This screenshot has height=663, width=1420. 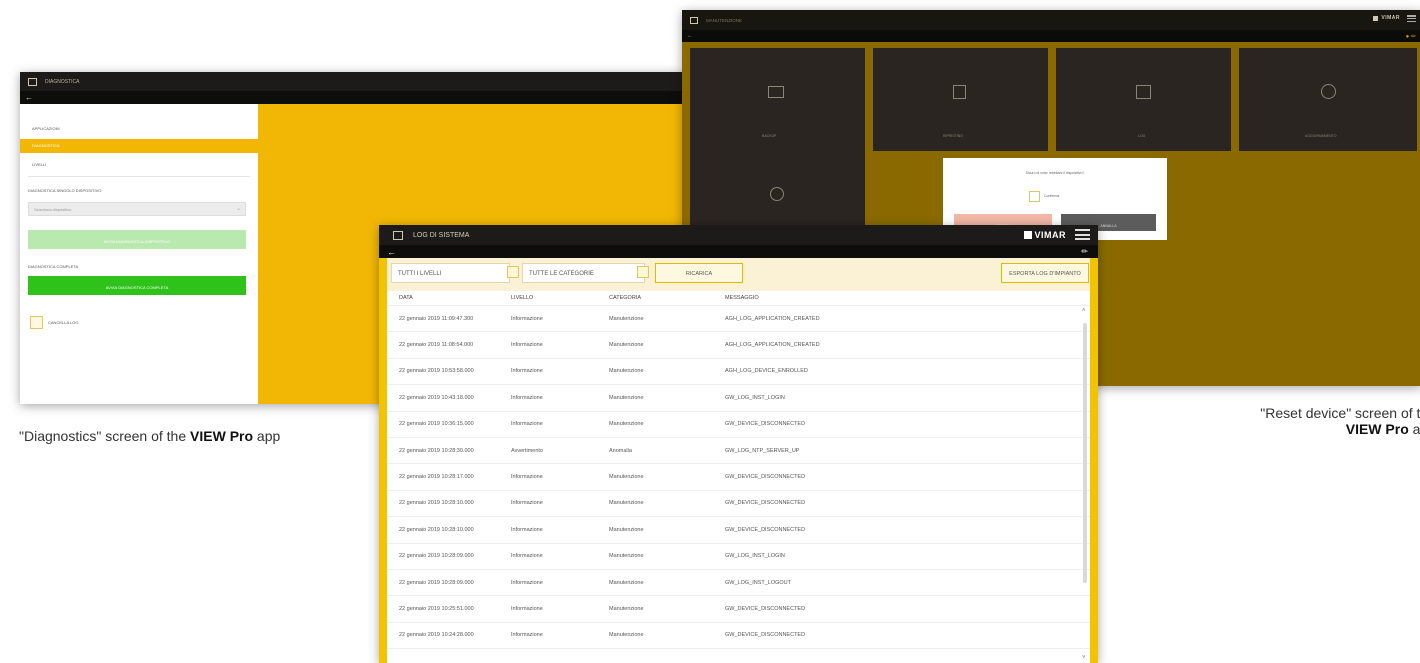 I want to click on briefcase-icon, so click(x=776, y=92).